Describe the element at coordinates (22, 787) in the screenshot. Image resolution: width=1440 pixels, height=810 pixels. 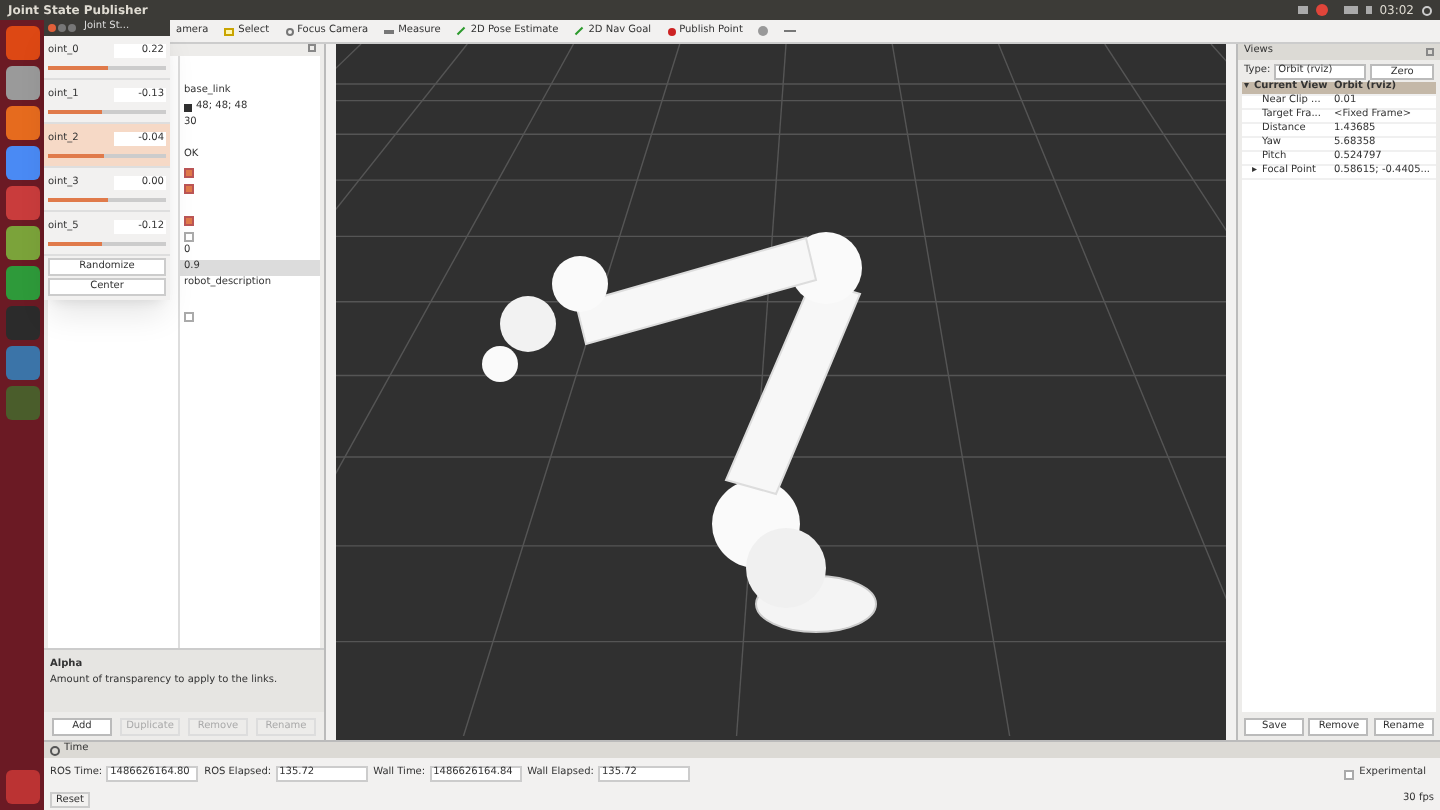
I see `trash-icon` at that location.